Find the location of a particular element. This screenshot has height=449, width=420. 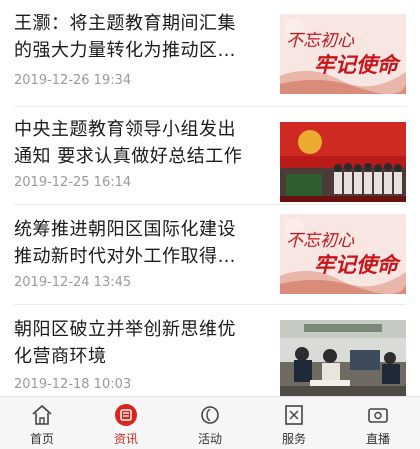

tab-service: 服务 is located at coordinates (294, 423).